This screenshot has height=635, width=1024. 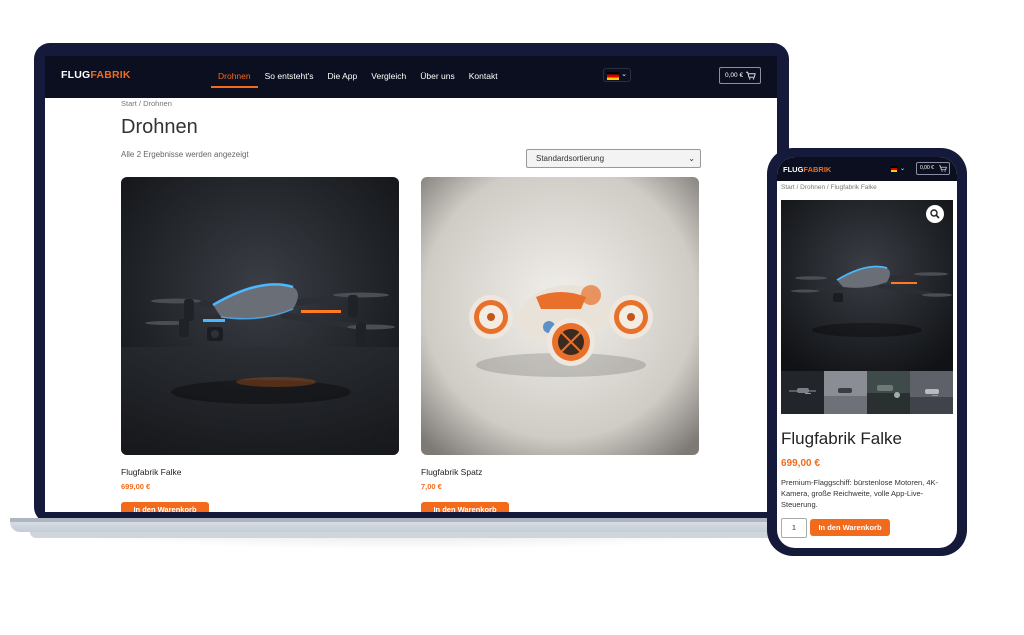 What do you see at coordinates (483, 79) in the screenshot?
I see `nav-item-kontakt: Kontakt` at bounding box center [483, 79].